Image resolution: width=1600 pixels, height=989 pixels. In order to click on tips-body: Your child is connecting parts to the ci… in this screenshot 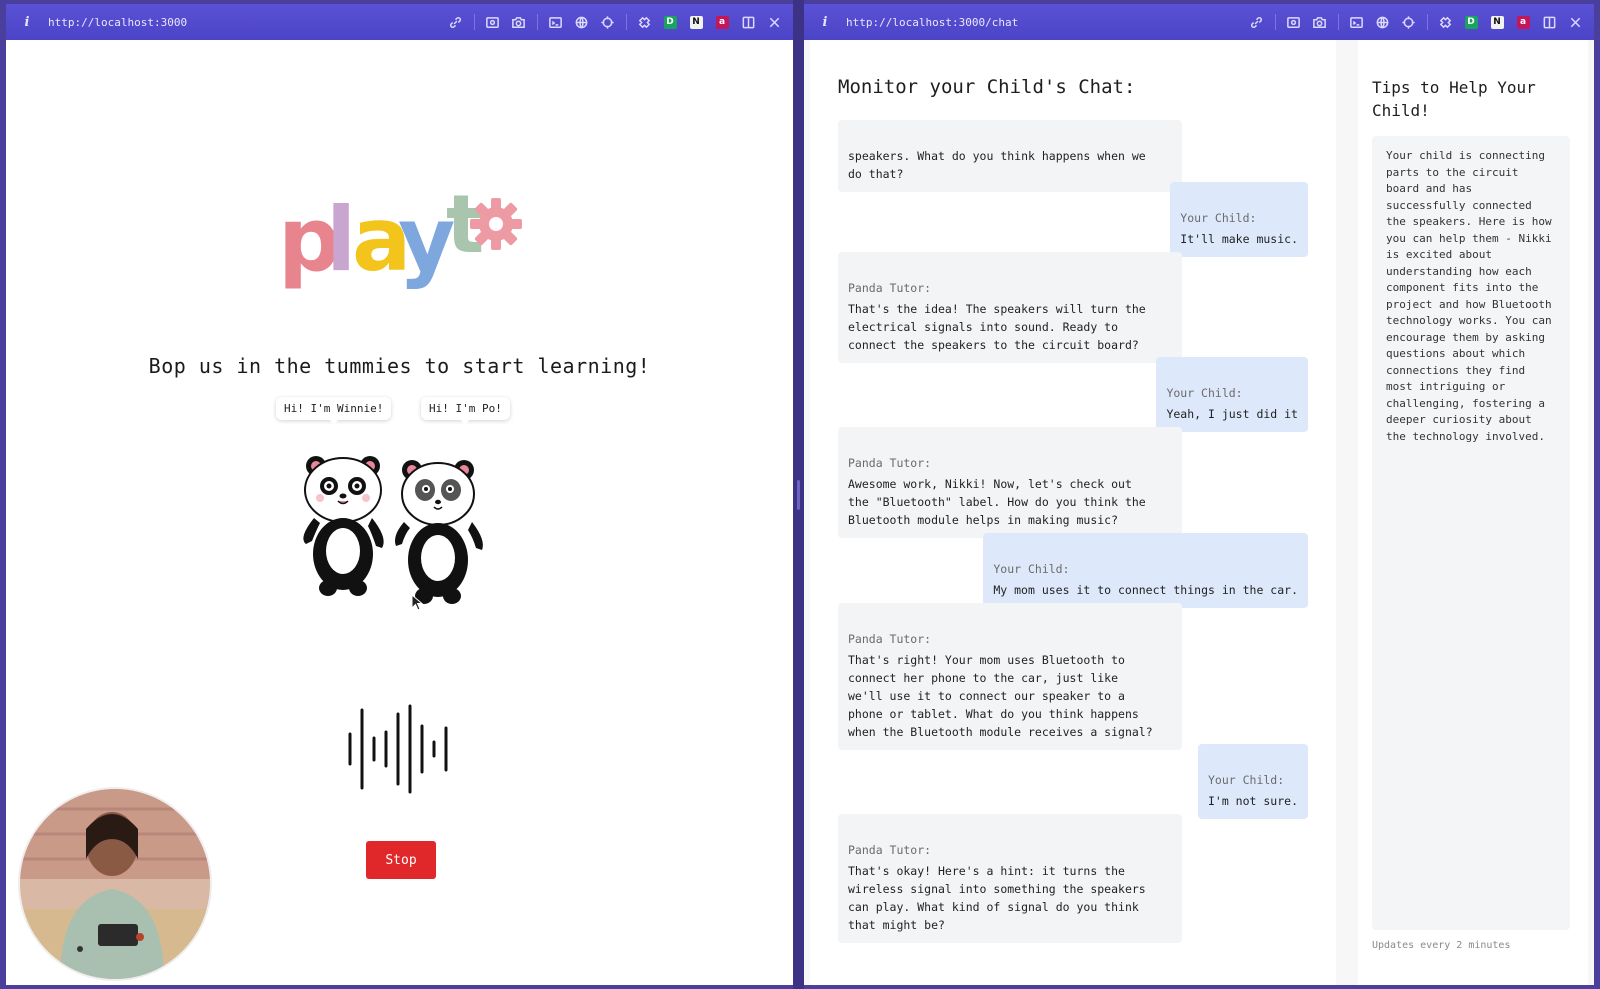, I will do `click(1471, 533)`.